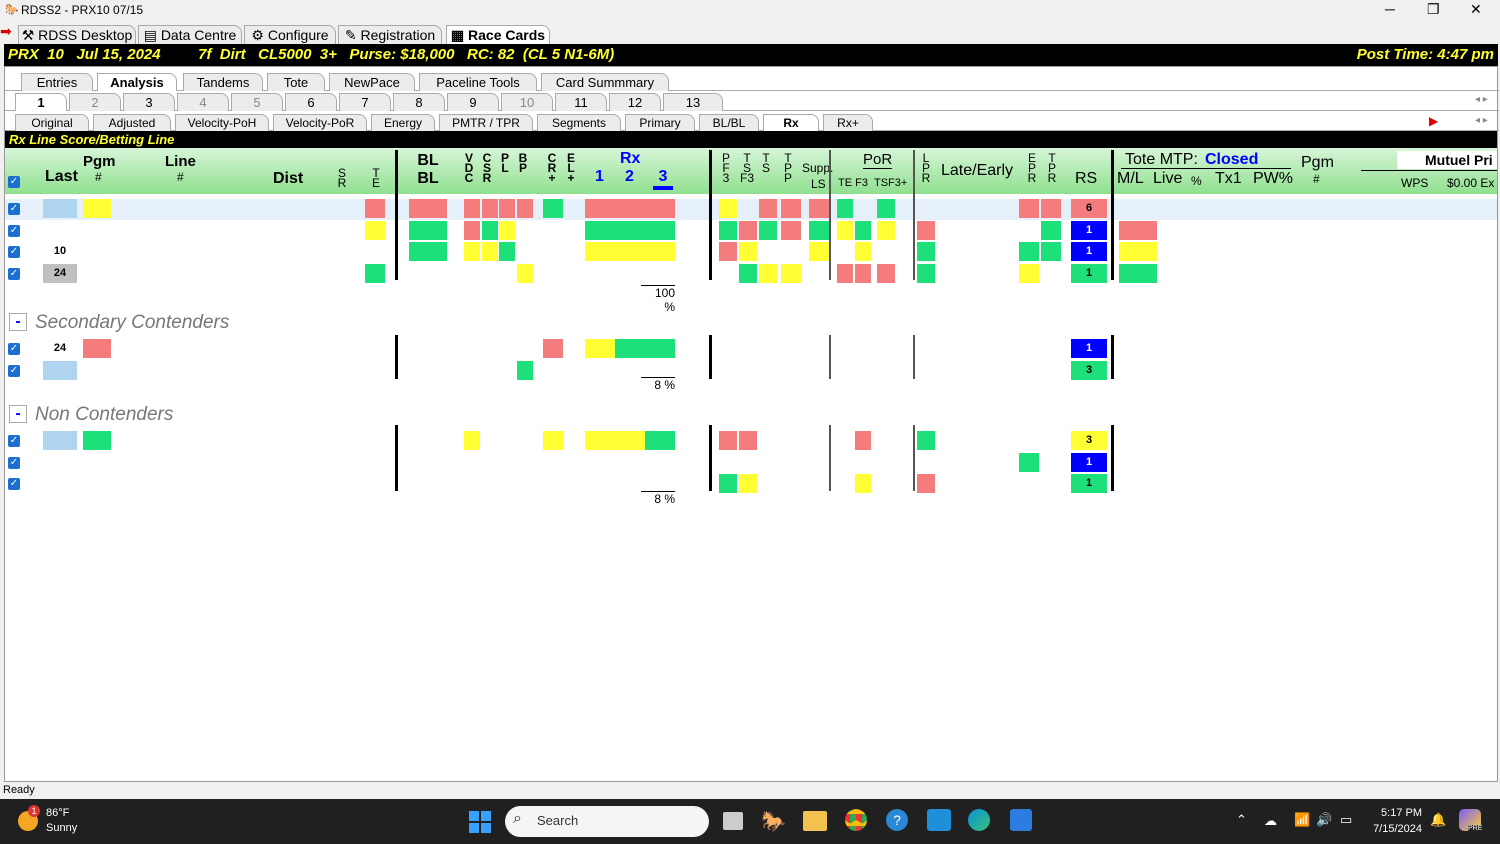  What do you see at coordinates (607, 821) in the screenshot?
I see `taskbar-search: ⌕ Search` at bounding box center [607, 821].